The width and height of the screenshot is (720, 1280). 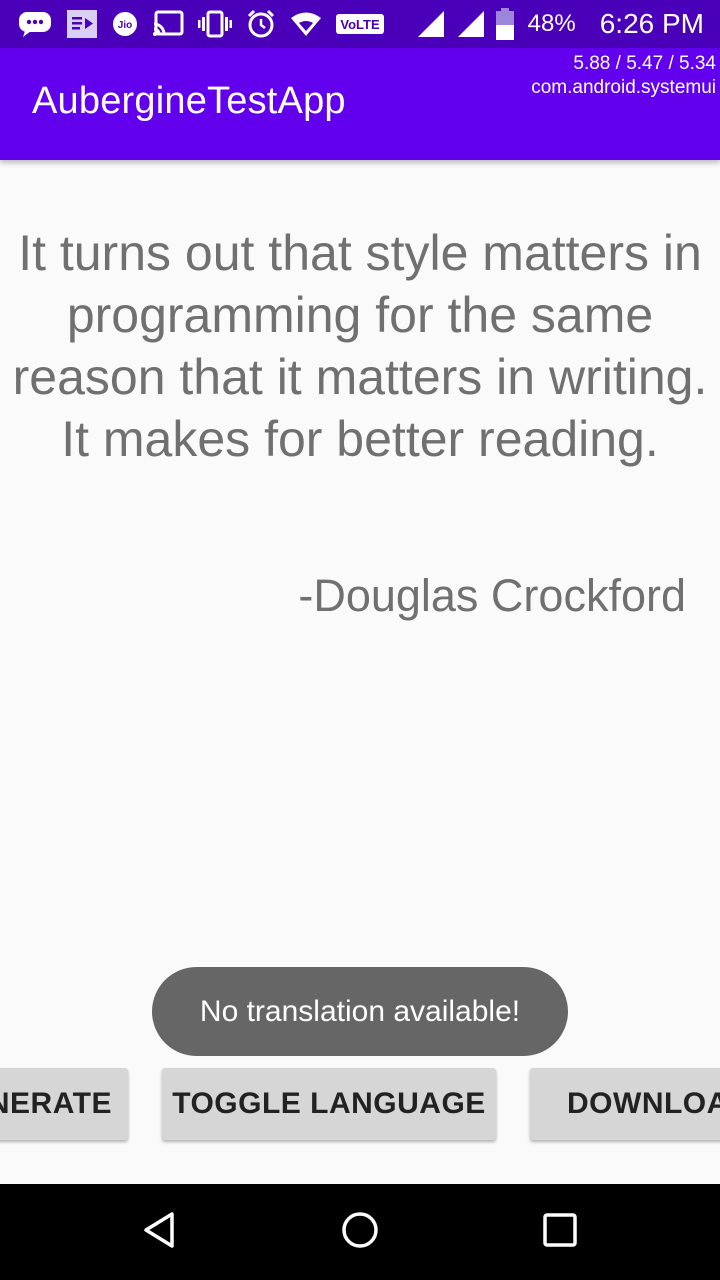 I want to click on alarm-icon, so click(x=261, y=24).